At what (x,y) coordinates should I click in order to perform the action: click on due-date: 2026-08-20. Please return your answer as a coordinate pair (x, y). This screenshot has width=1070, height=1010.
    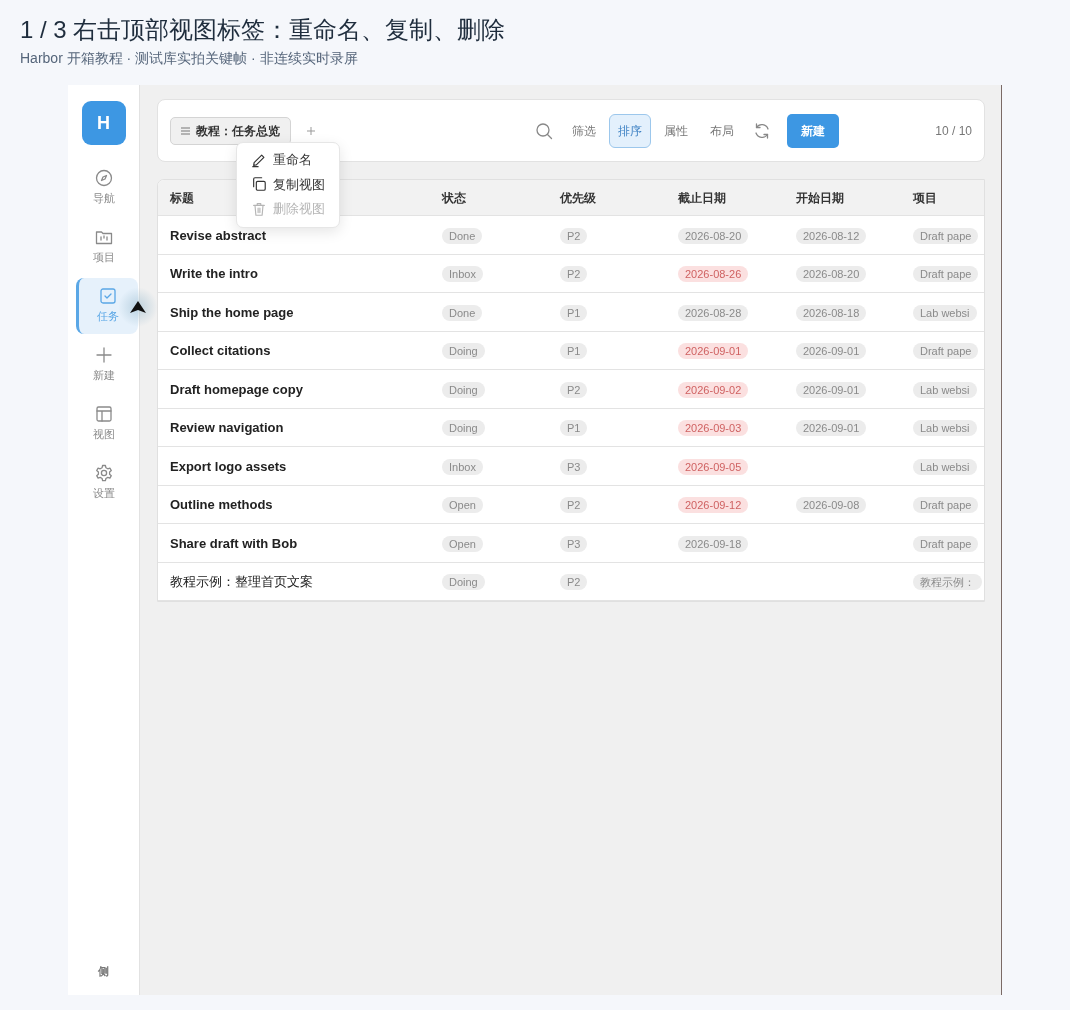
    Looking at the image, I should click on (713, 235).